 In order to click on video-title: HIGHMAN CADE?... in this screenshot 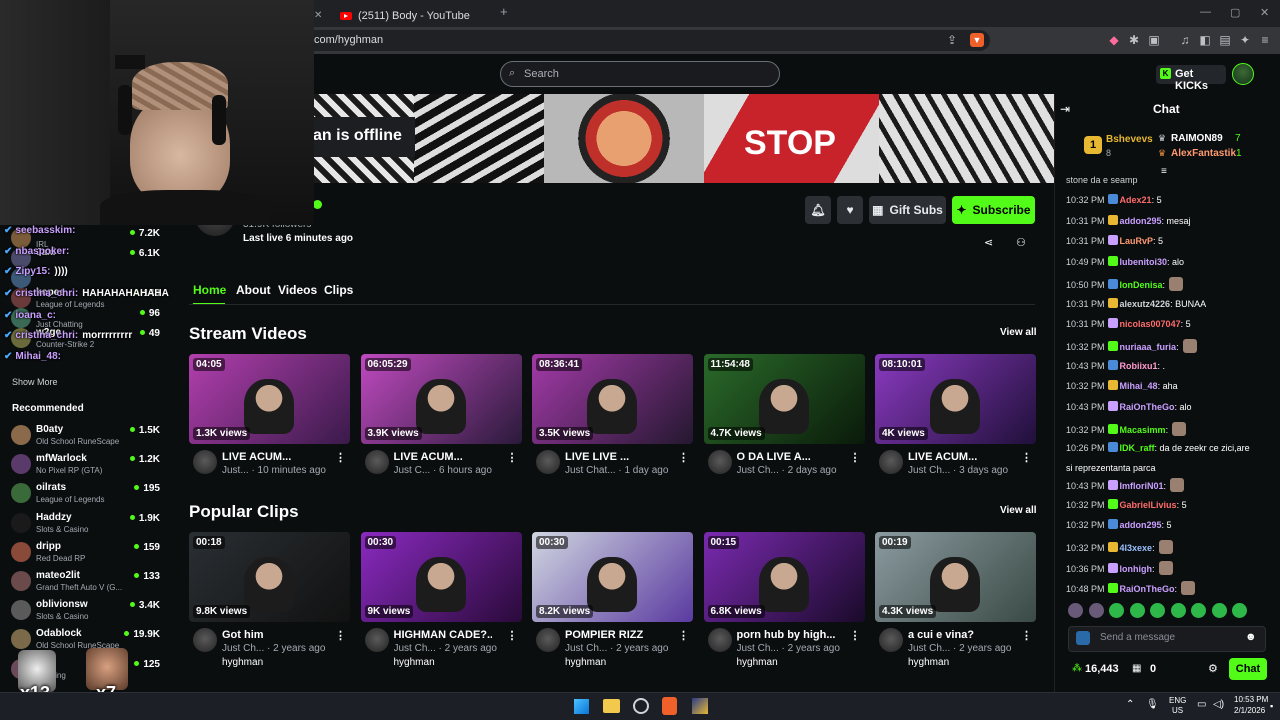, I will do `click(443, 635)`.